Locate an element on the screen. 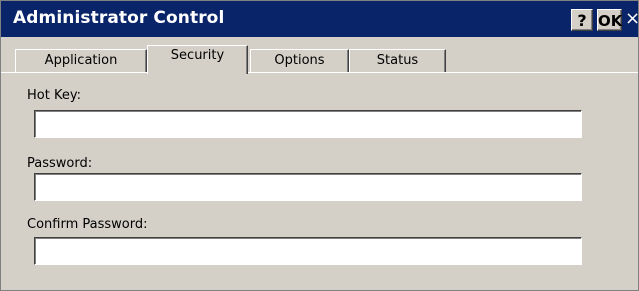  password-label: Password: is located at coordinates (60, 163).